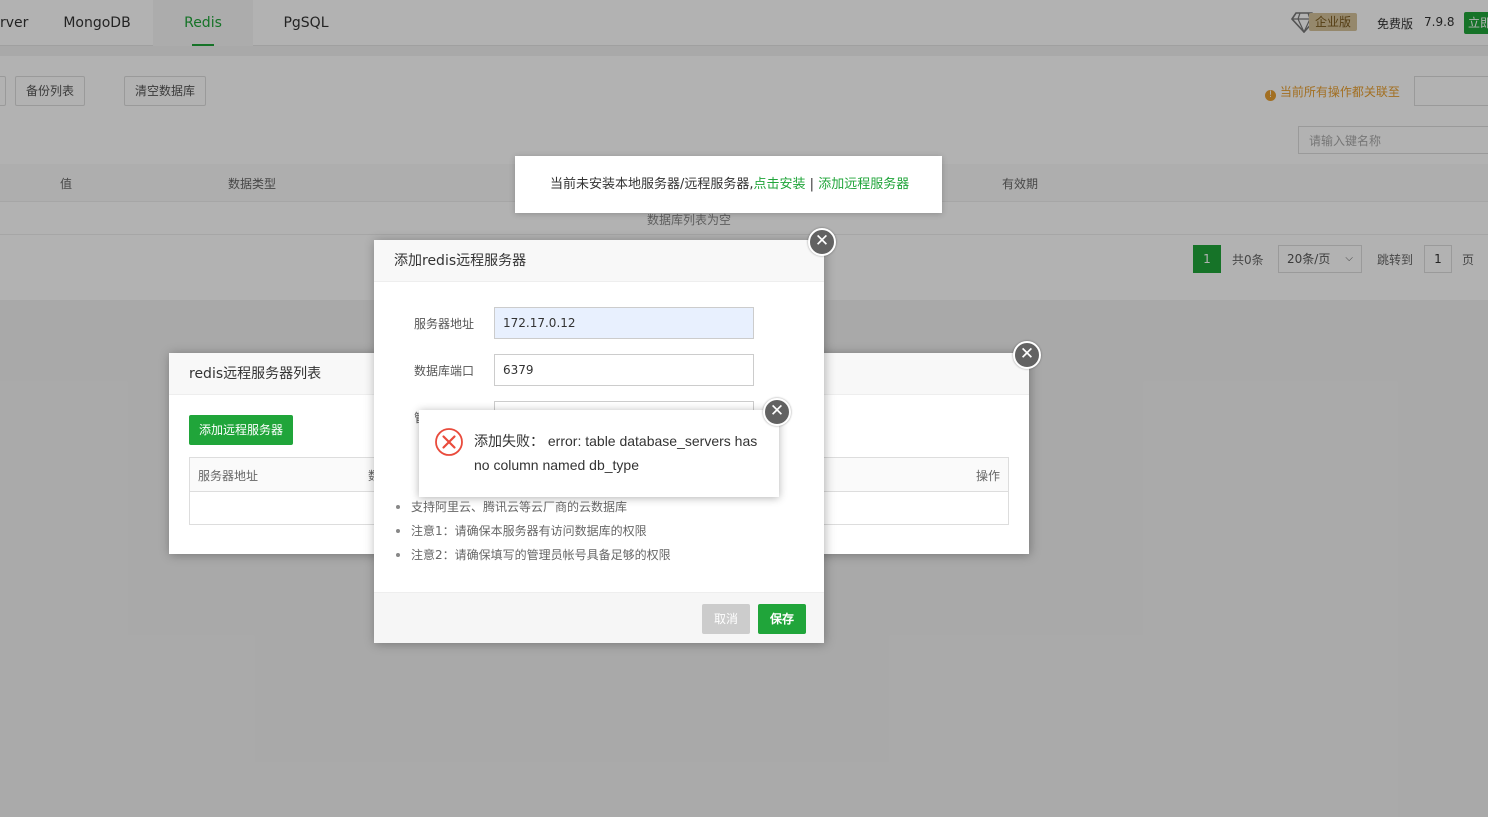 This screenshot has height=817, width=1488. I want to click on add-remote-server-button: 添加远程服务器, so click(241, 430).